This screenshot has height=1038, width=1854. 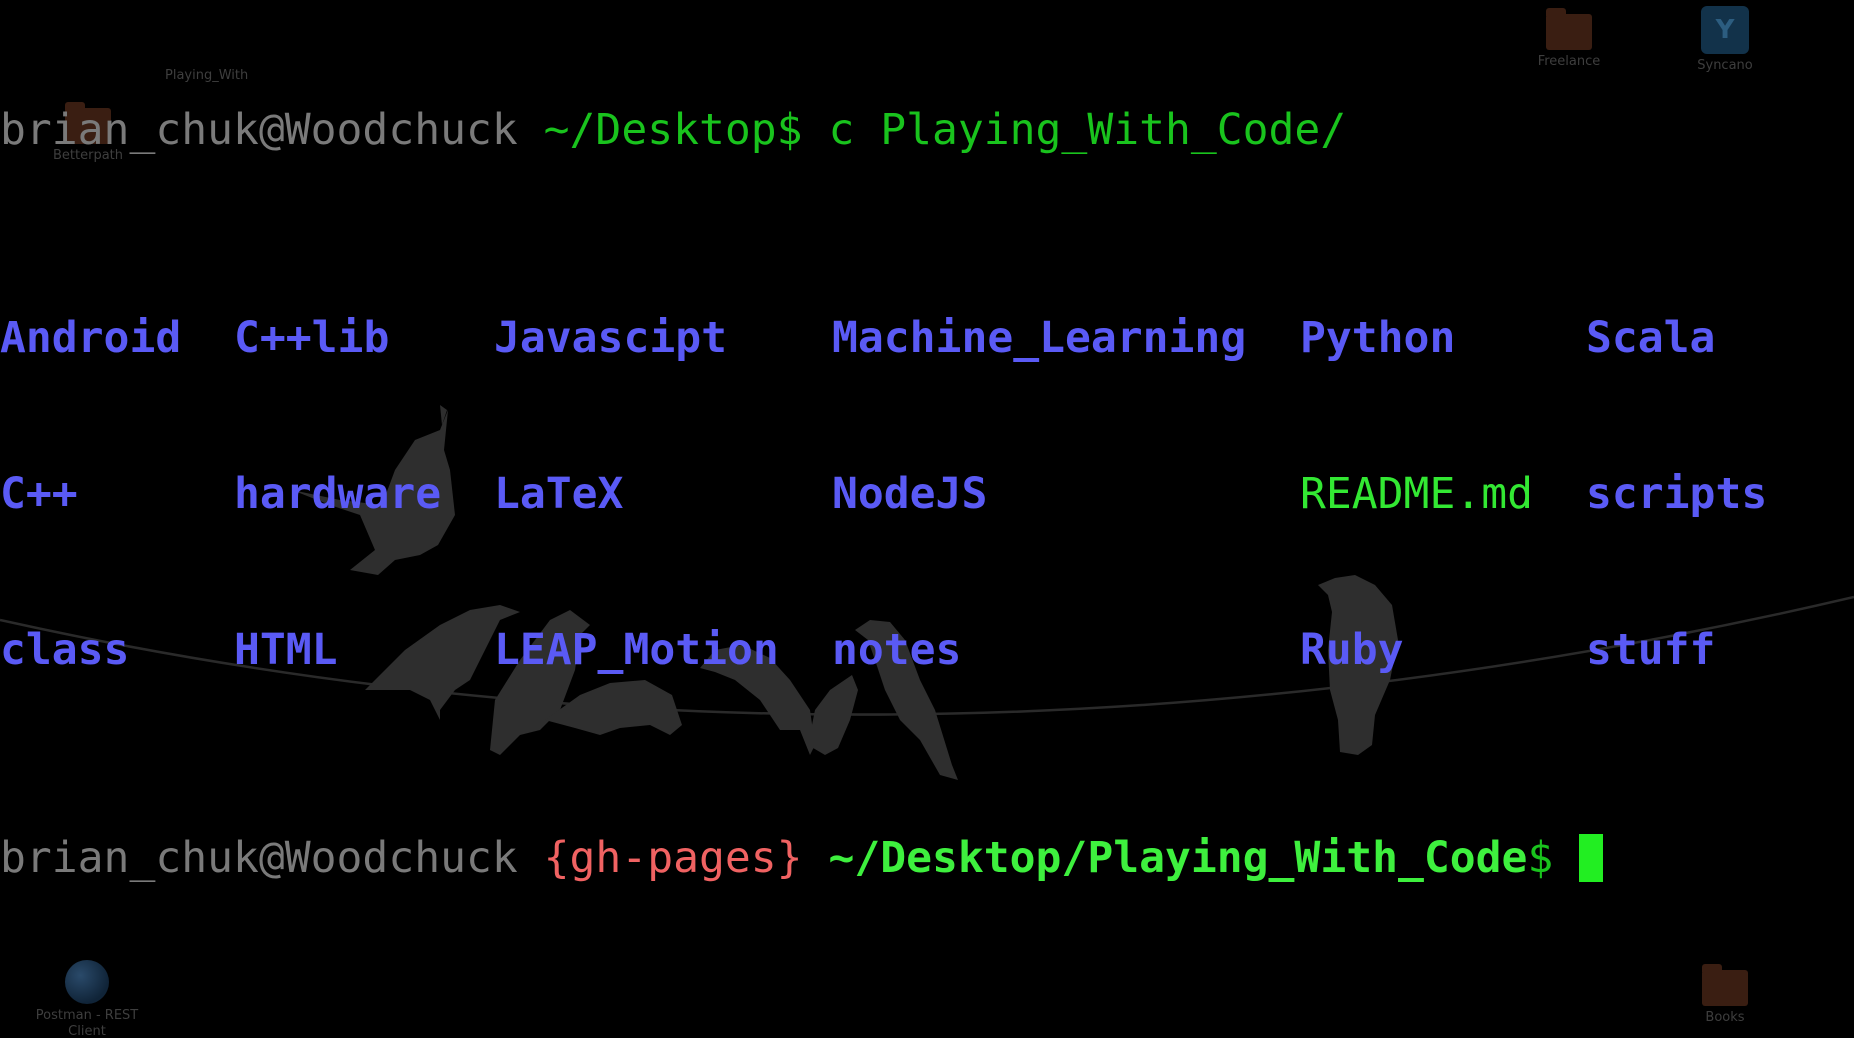 What do you see at coordinates (286, 650) in the screenshot?
I see `dir-entry: HTML` at bounding box center [286, 650].